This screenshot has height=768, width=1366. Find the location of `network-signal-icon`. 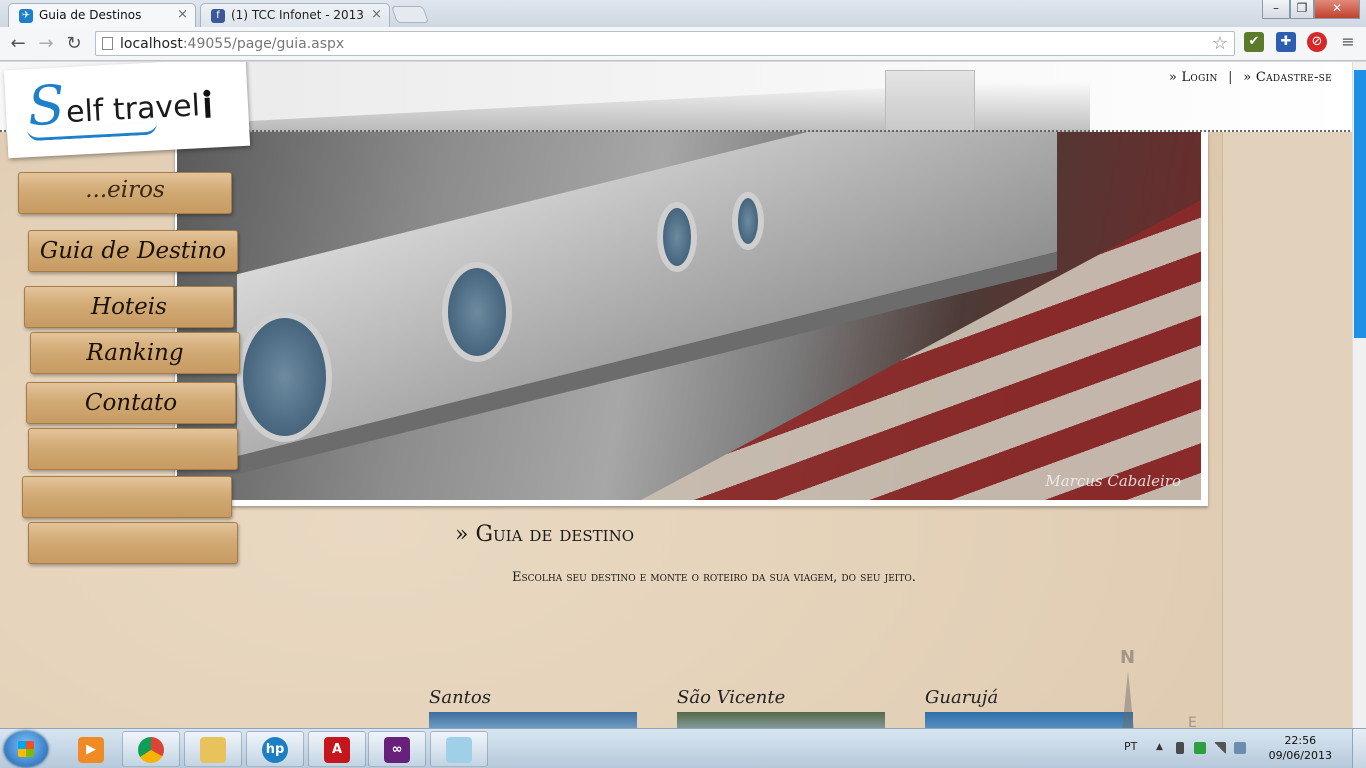

network-signal-icon is located at coordinates (1220, 748).